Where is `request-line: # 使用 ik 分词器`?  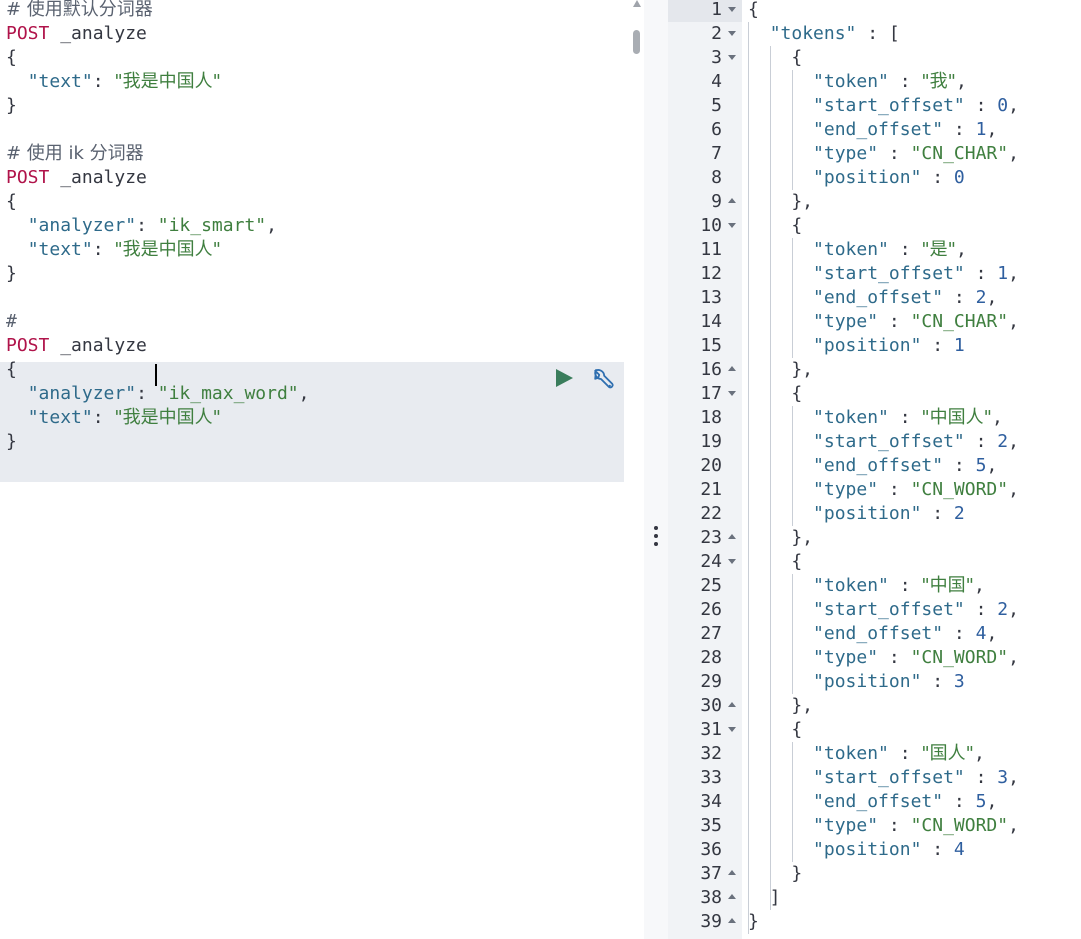 request-line: # 使用 ik 分词器 is located at coordinates (316, 154).